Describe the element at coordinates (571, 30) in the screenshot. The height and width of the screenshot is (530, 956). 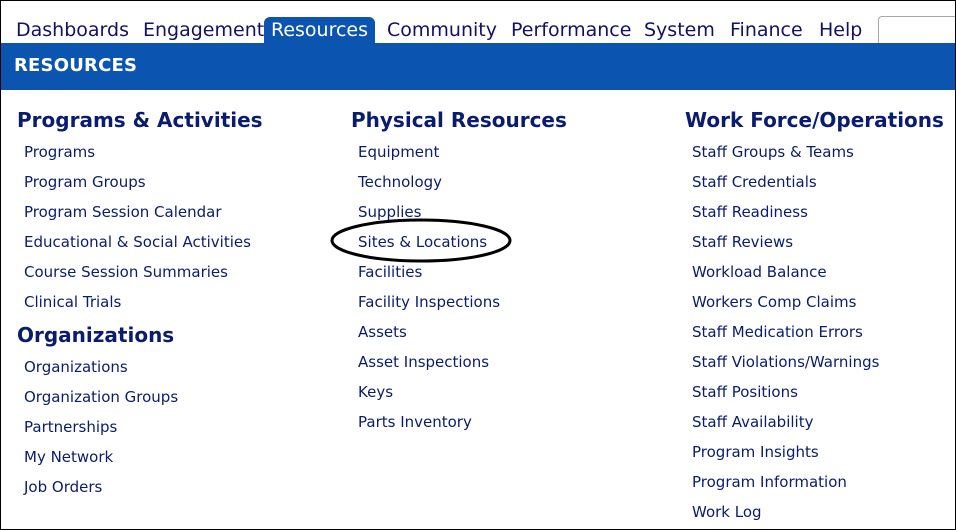
I see `tab-performance: Performance` at that location.